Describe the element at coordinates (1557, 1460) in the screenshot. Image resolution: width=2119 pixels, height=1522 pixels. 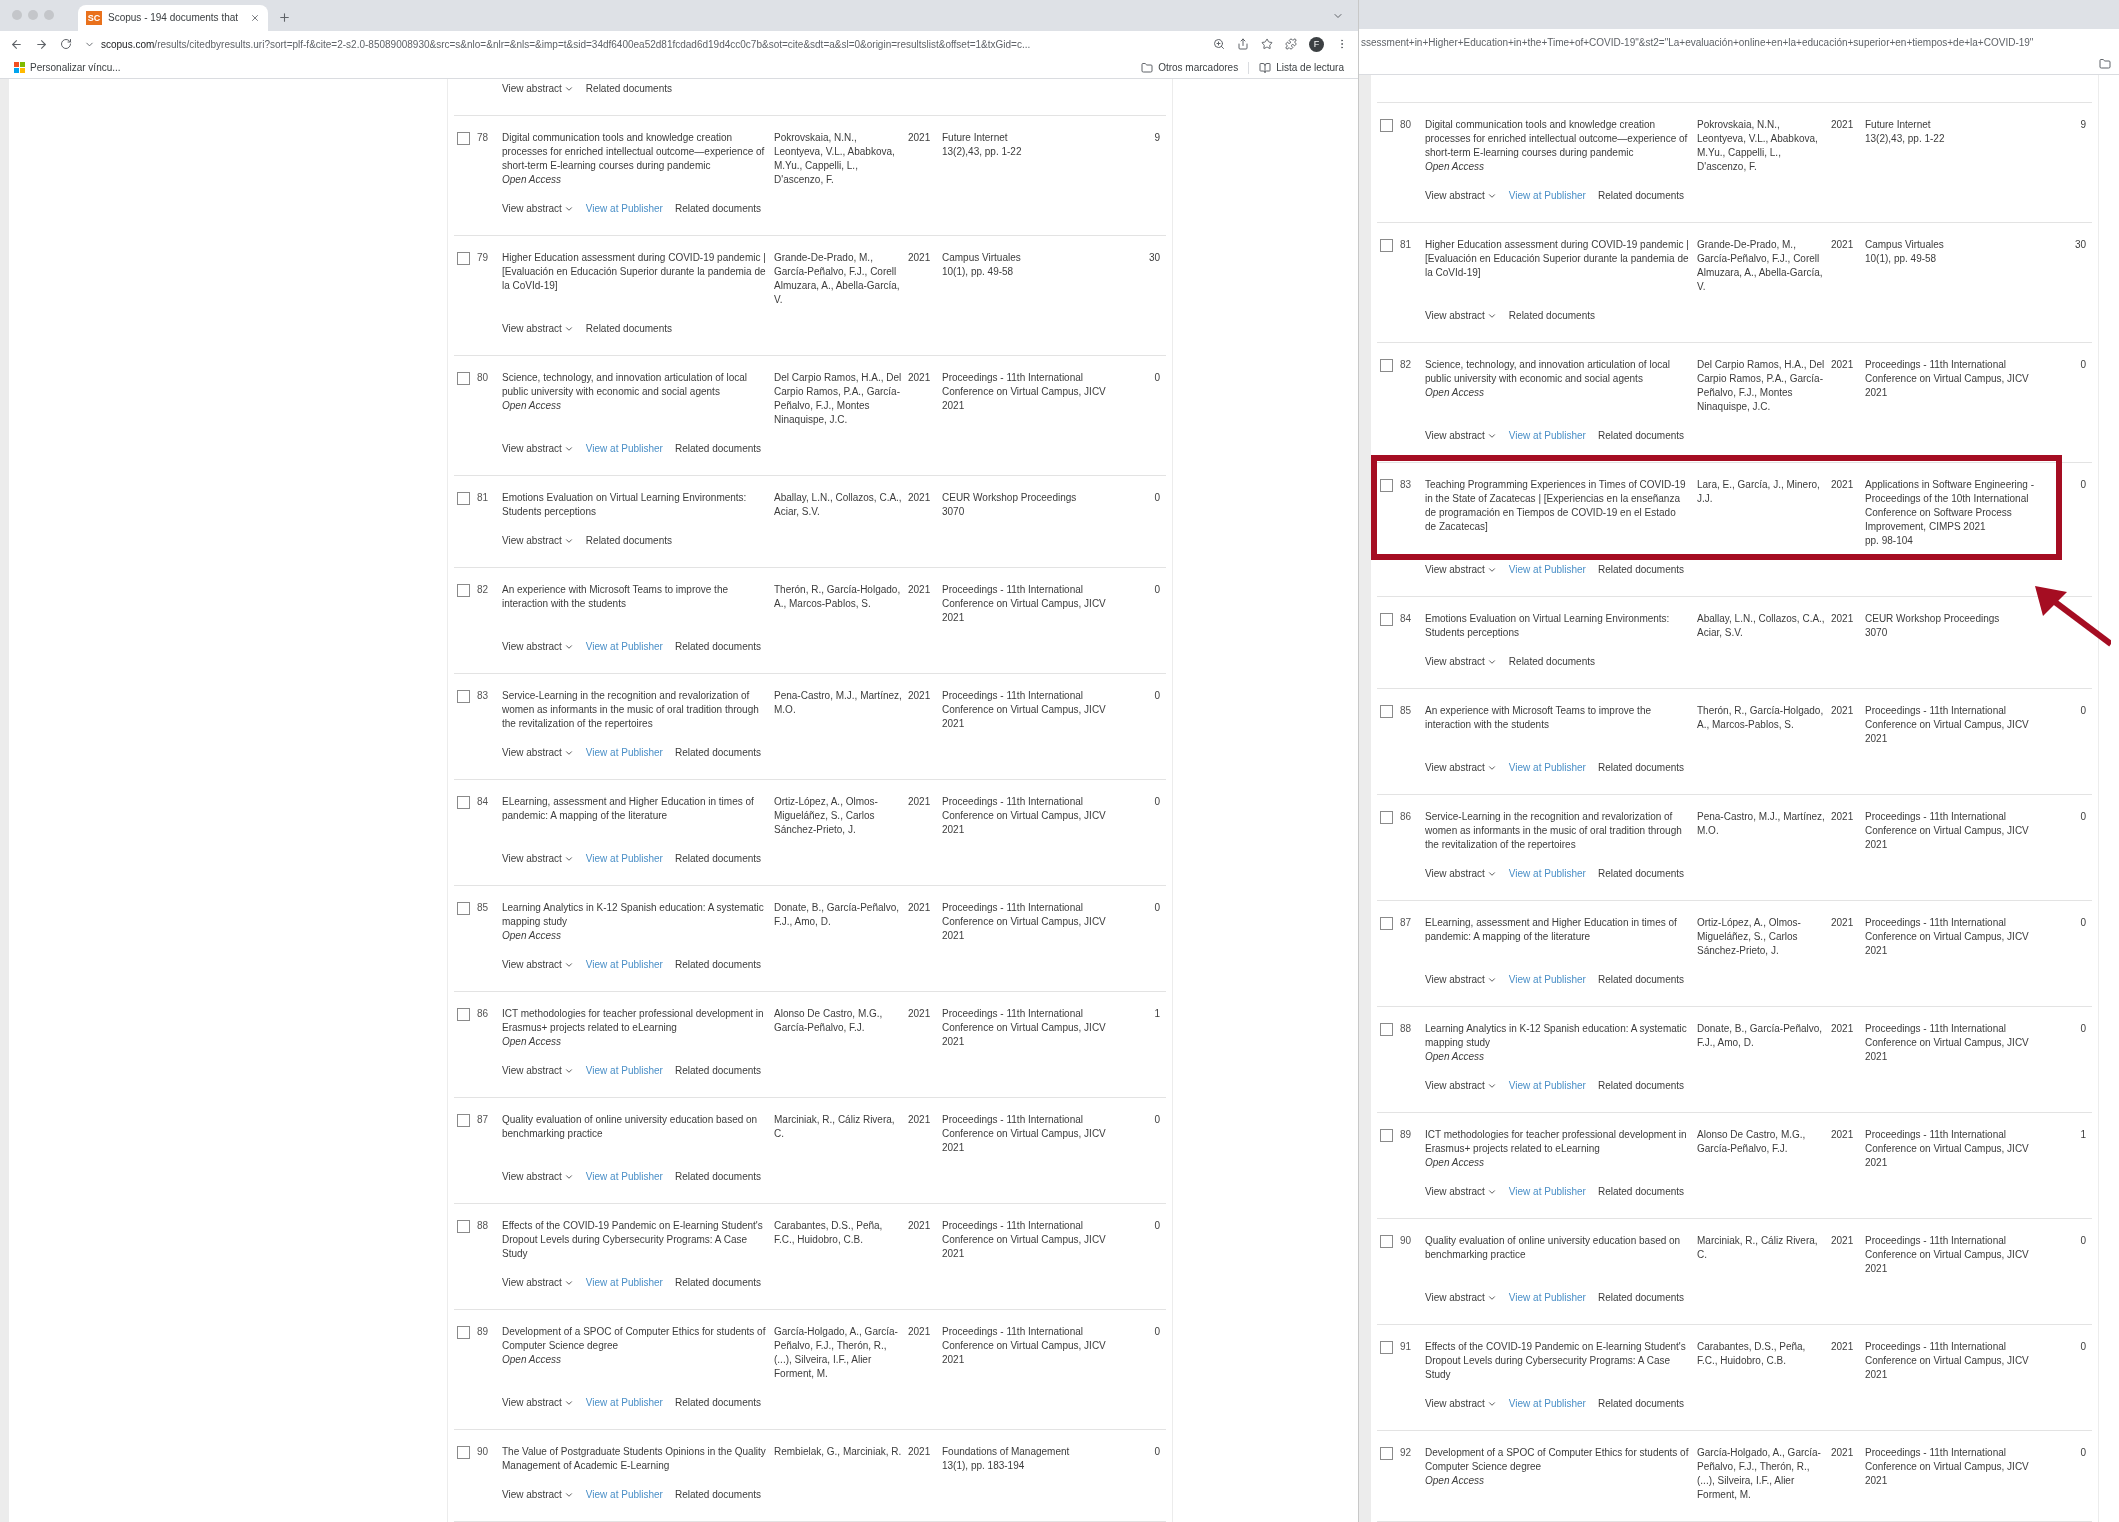
I see `document-title: Development of a SPOC of Computer Ethics for students of Computer Science degree` at that location.